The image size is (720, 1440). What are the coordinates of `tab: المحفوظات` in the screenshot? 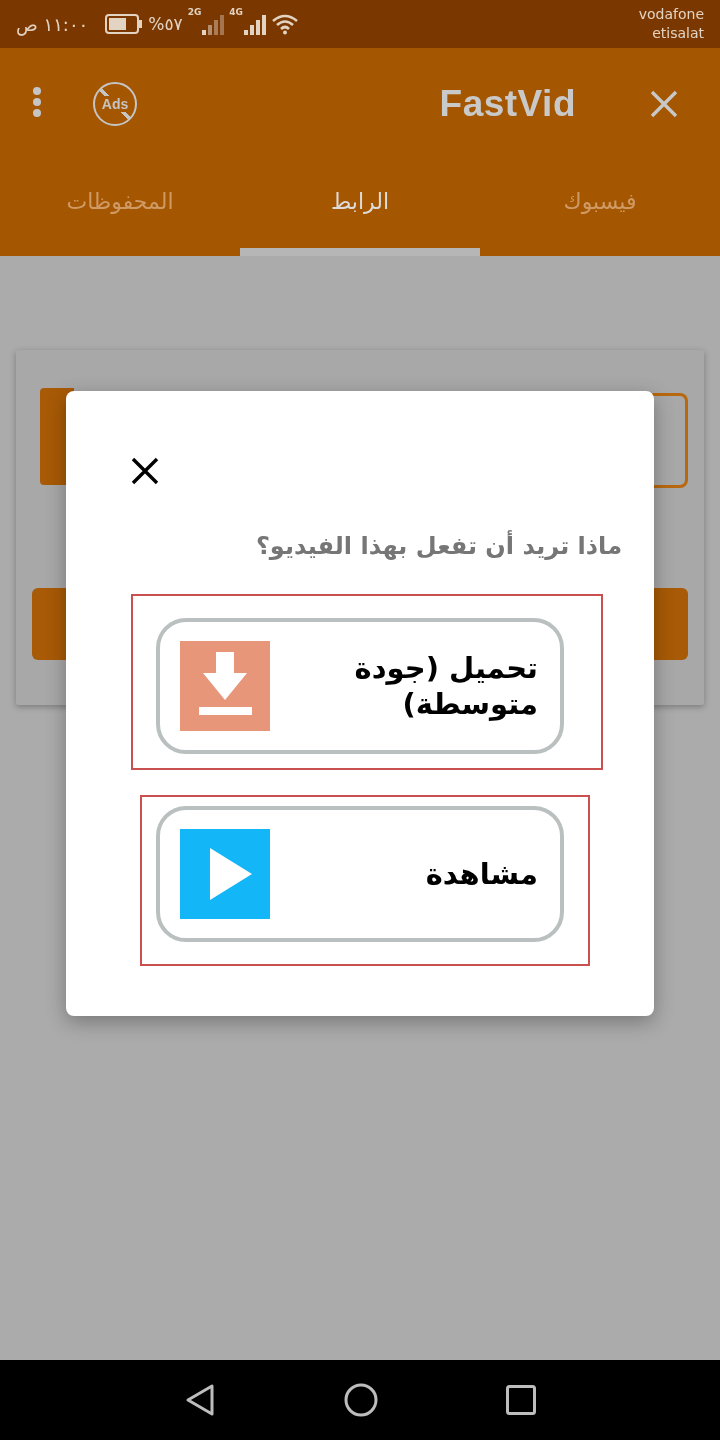 It's located at (120, 208).